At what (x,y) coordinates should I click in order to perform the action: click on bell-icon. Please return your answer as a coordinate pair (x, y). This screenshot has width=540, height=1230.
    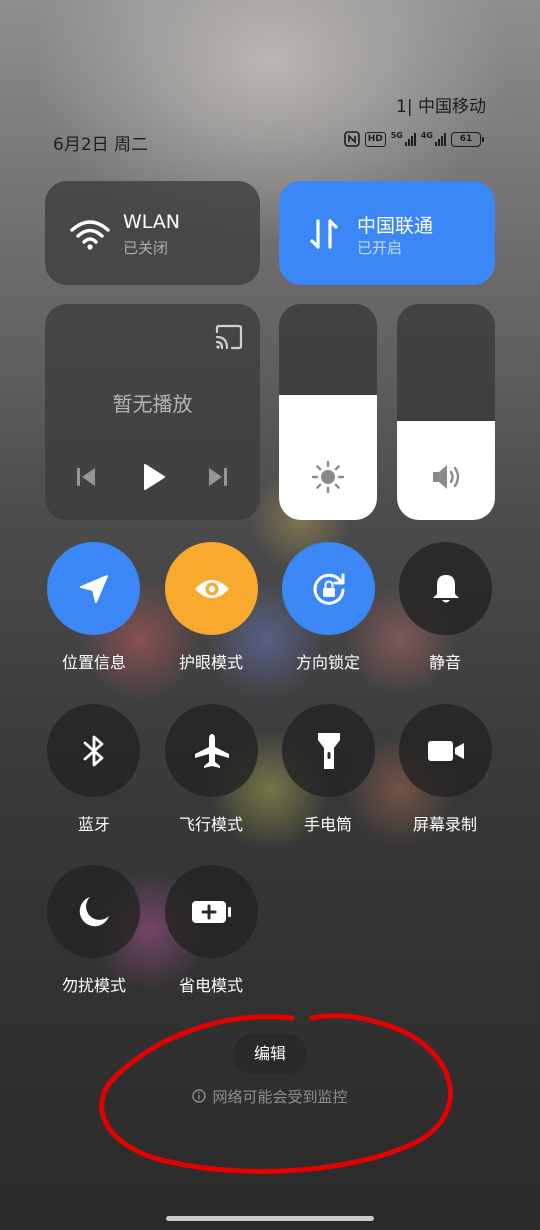
    Looking at the image, I should click on (445, 588).